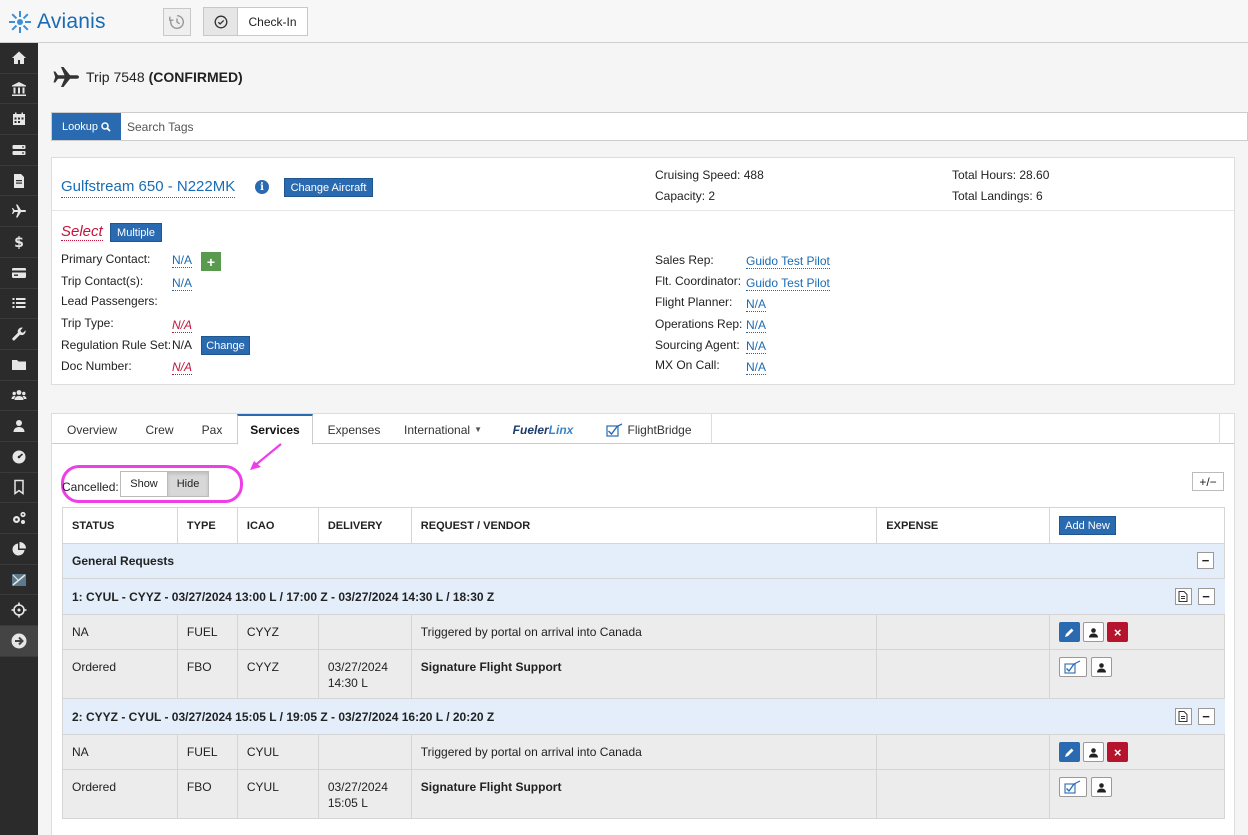  Describe the element at coordinates (788, 283) in the screenshot. I see `flt-coordinator-value: Guido Test Pilot` at that location.